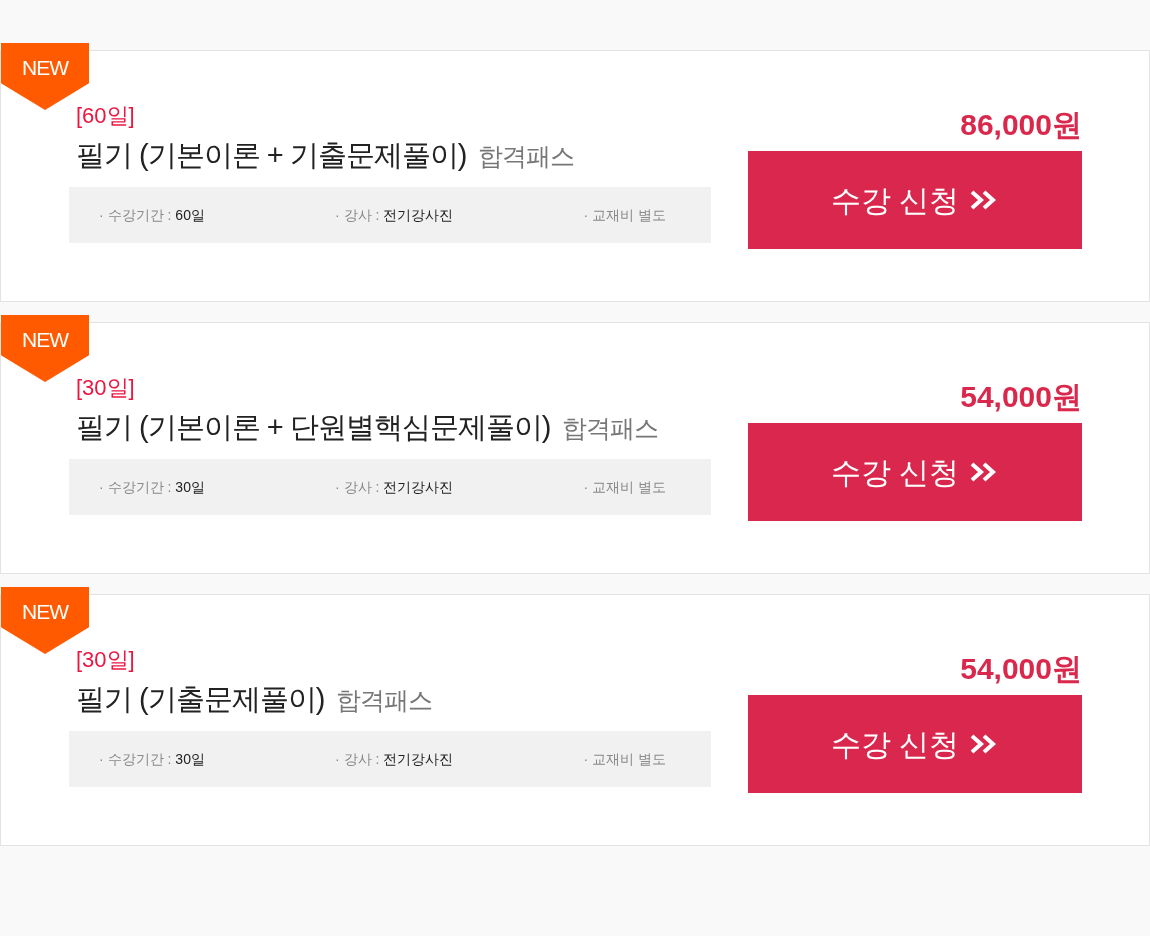  I want to click on course-price: 86,000원, so click(1021, 125).